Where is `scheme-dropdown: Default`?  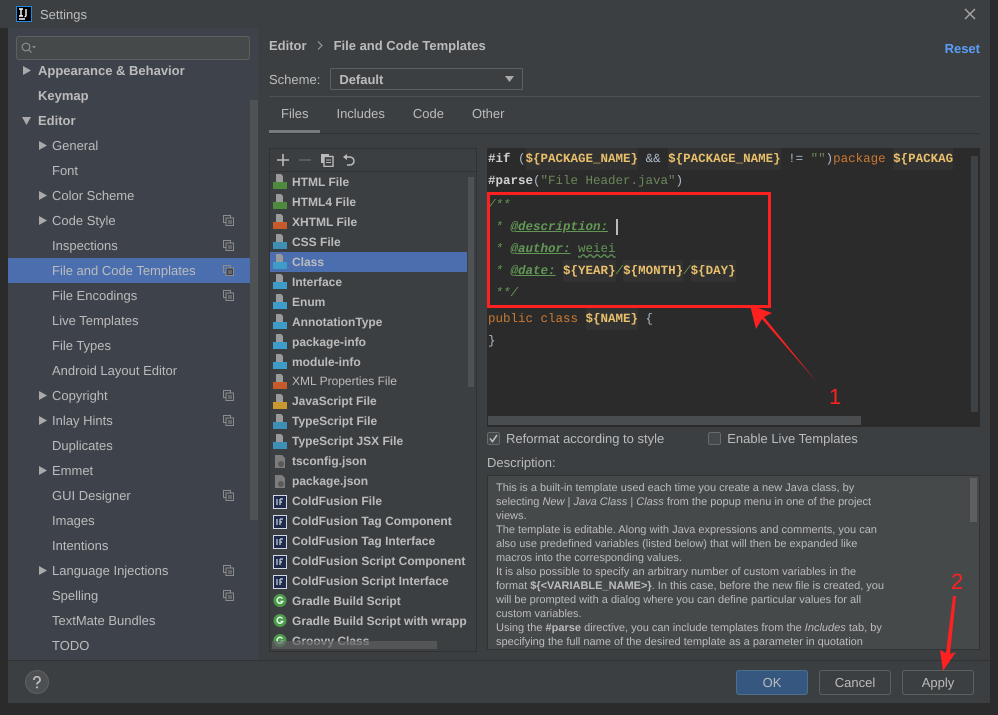 scheme-dropdown: Default is located at coordinates (427, 79).